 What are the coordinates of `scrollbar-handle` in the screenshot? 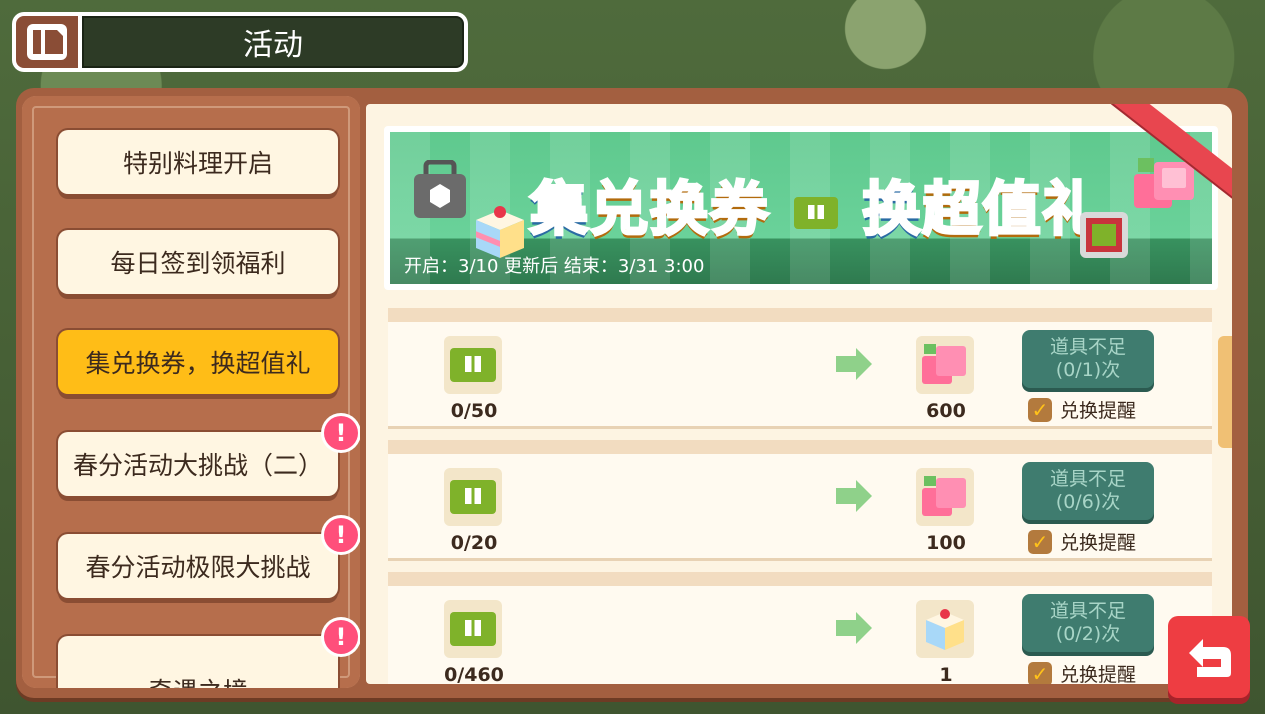 It's located at (1225, 392).